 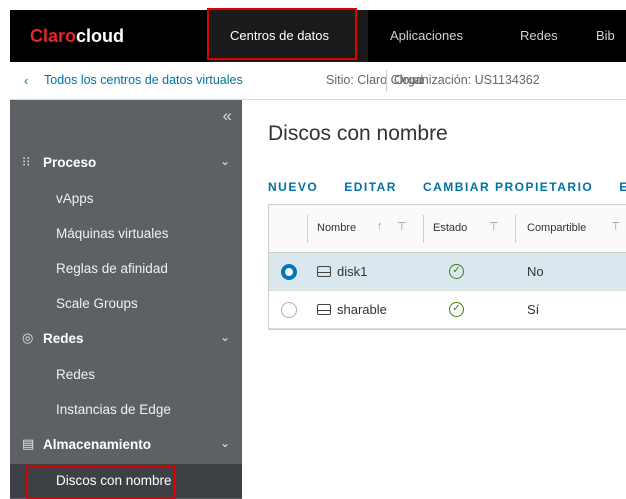 I want to click on tab-label: Redes, so click(x=539, y=35).